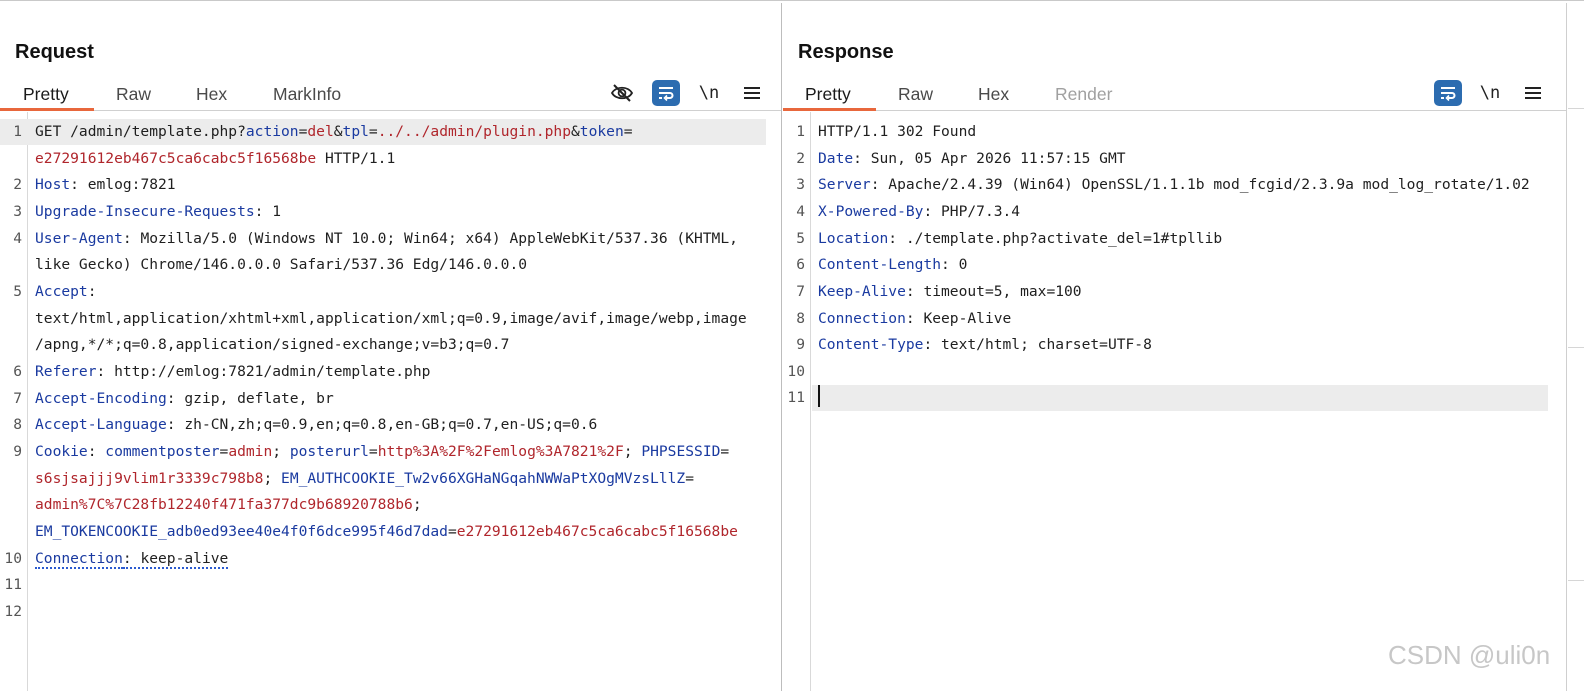 This screenshot has width=1584, height=691. What do you see at coordinates (390, 559) in the screenshot?
I see `request-line: 10 Connection: keep-alive` at bounding box center [390, 559].